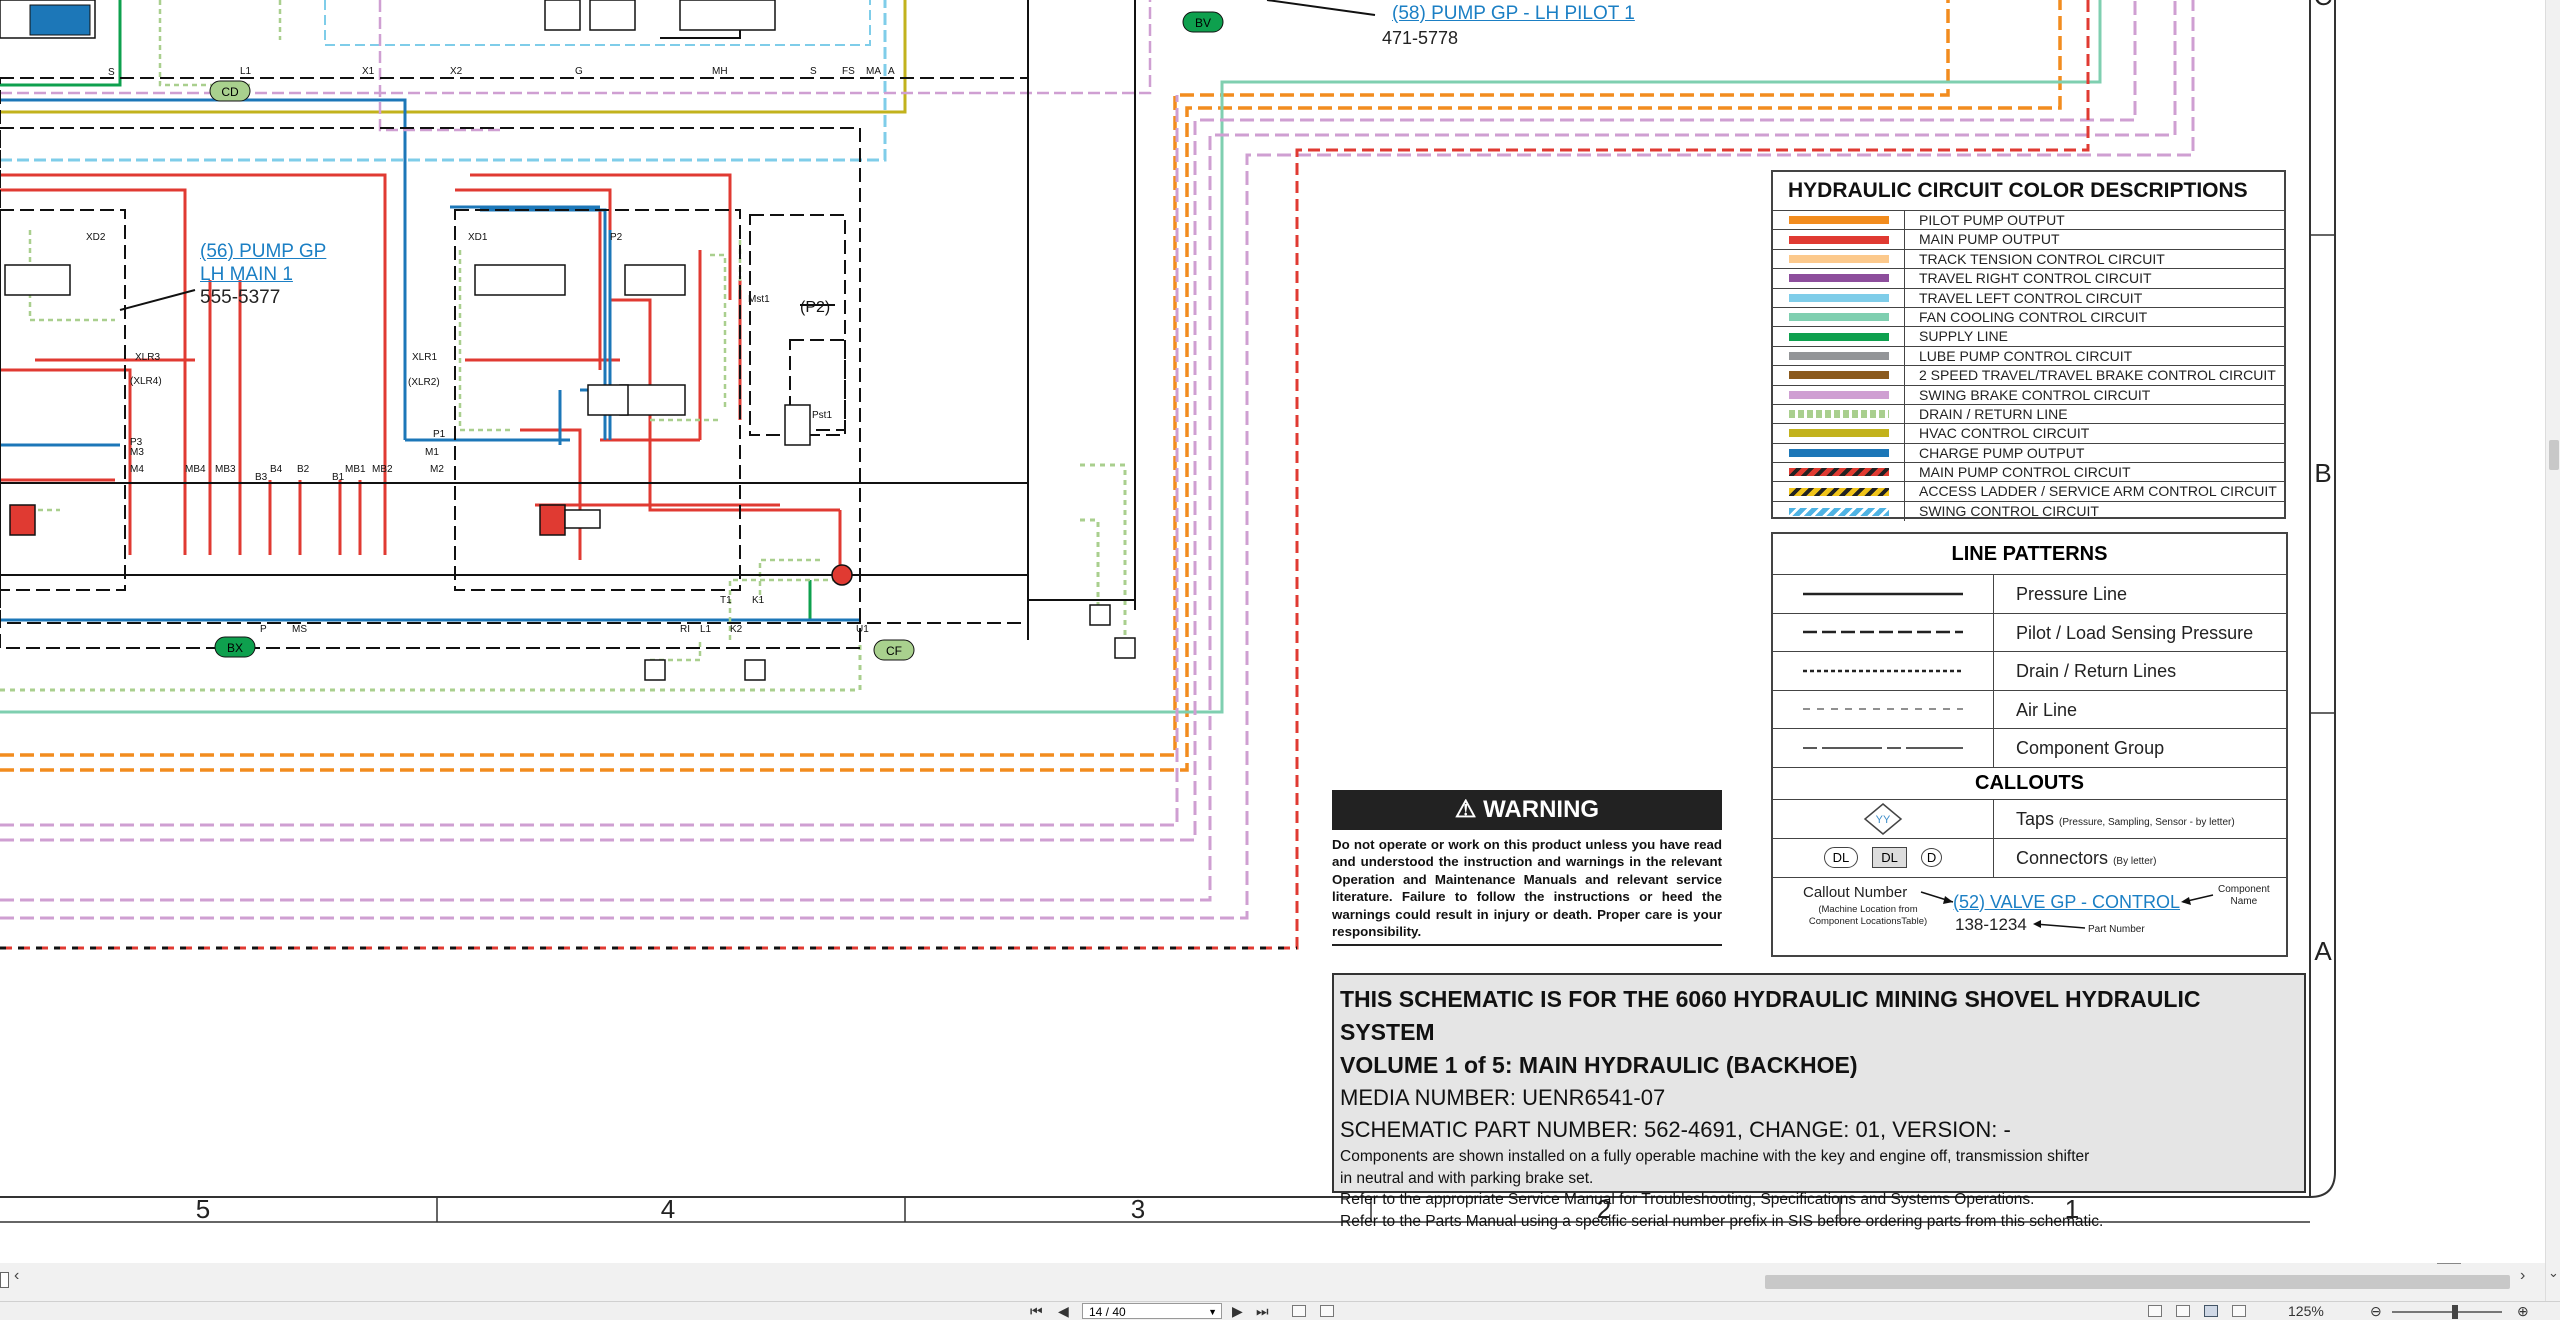 Image resolution: width=2560 pixels, height=1320 pixels. I want to click on port-label: S, so click(111, 72).